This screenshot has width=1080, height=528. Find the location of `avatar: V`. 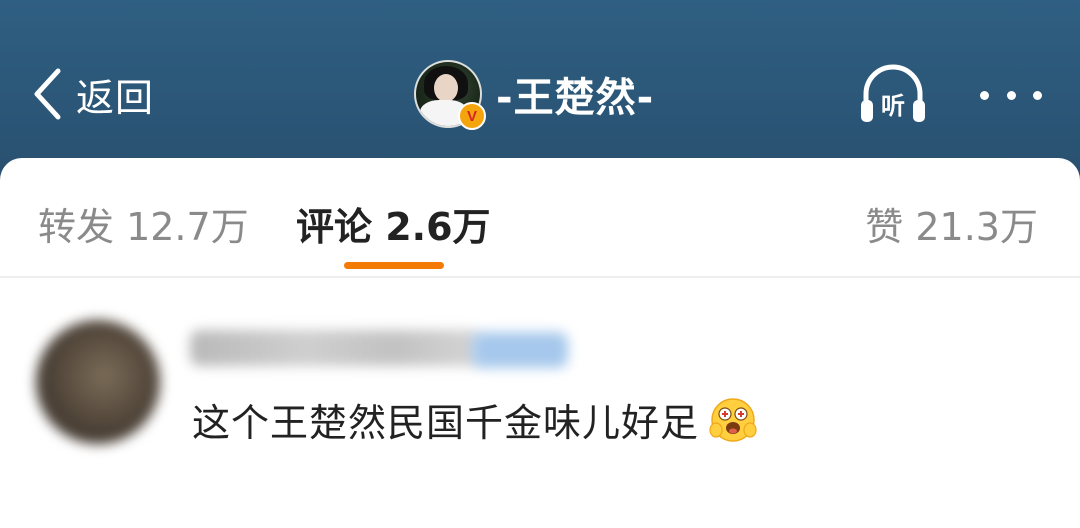

avatar: V is located at coordinates (450, 95).